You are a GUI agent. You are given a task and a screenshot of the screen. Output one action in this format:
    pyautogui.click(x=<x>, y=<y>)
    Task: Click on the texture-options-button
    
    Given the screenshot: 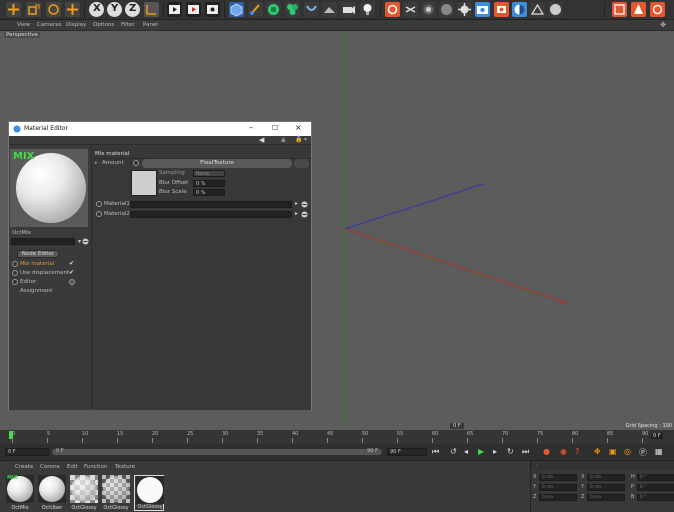 What is the action you would take?
    pyautogui.click(x=301, y=163)
    